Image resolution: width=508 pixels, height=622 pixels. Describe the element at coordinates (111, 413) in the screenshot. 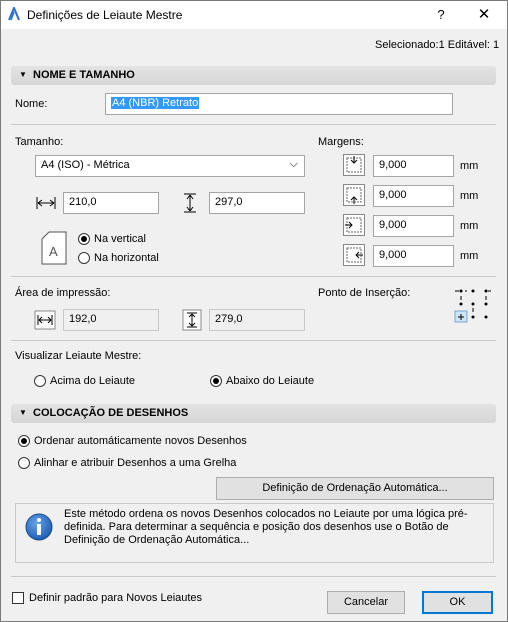

I see `section-title: COLOCAÇÃO DE DESENHOS` at that location.